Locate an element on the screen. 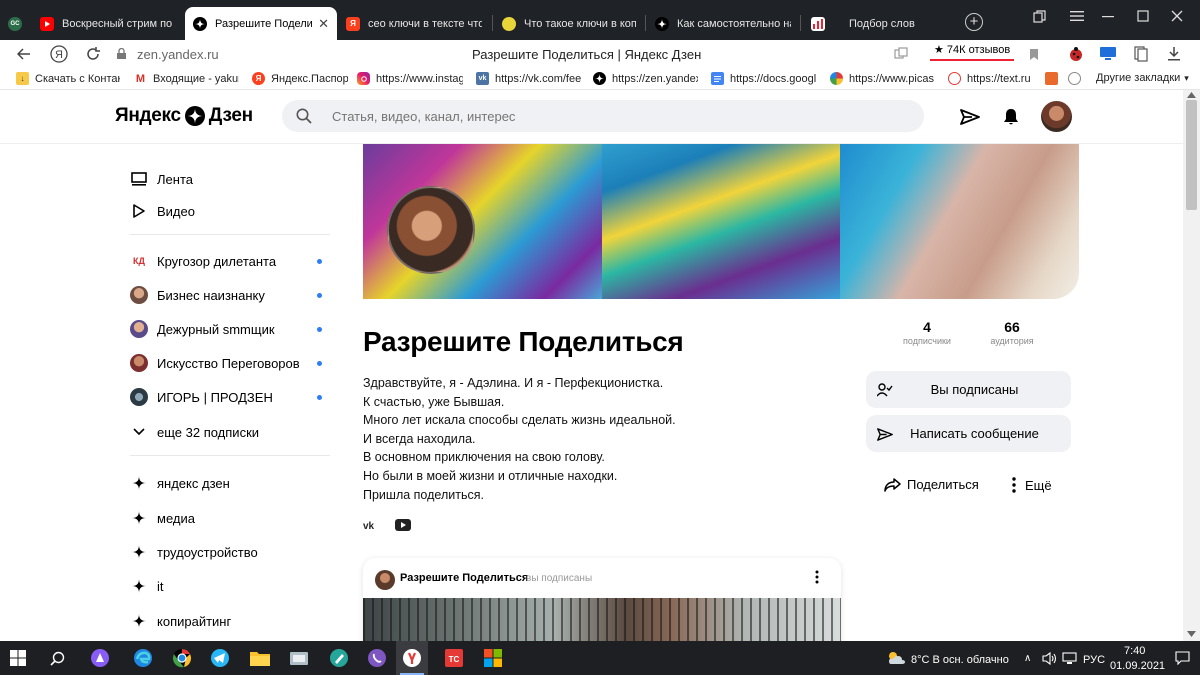 The width and height of the screenshot is (1200, 675). maximize-window-icon is located at coordinates (1143, 16).